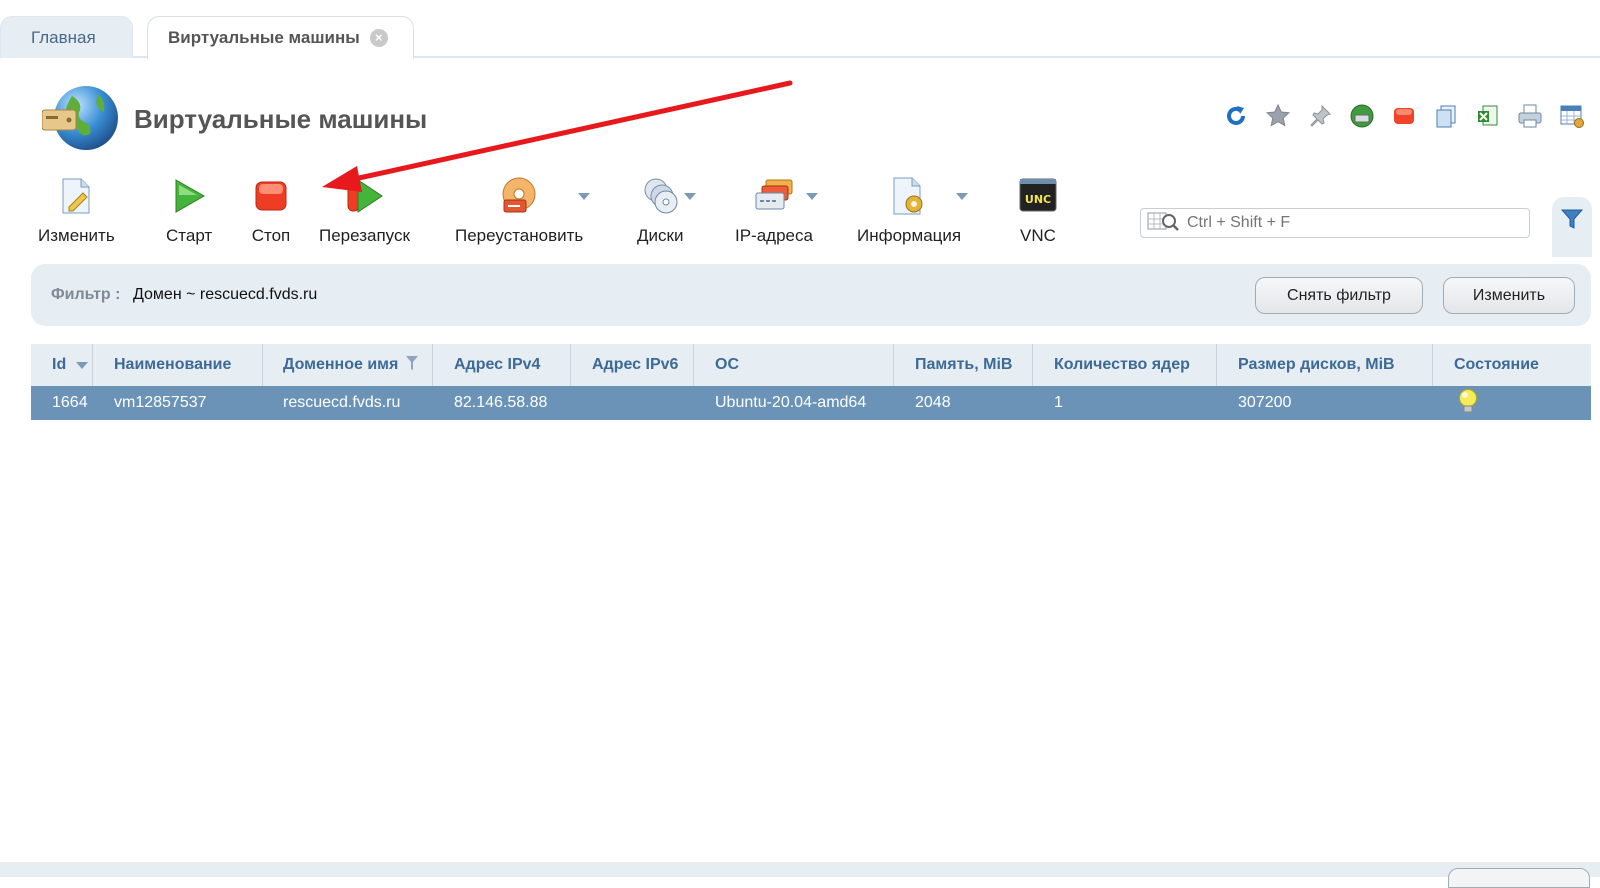 This screenshot has width=1600, height=888. What do you see at coordinates (81, 118) in the screenshot?
I see `globe-server-icon` at bounding box center [81, 118].